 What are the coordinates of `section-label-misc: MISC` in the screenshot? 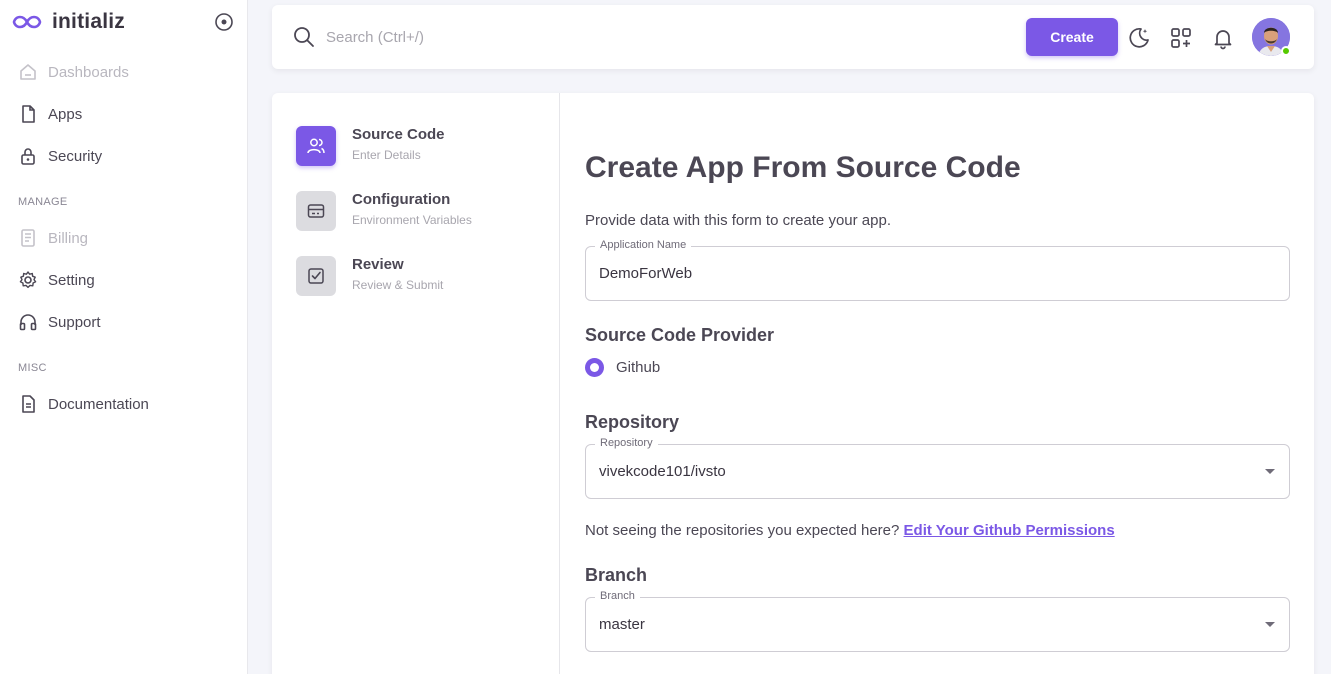 It's located at (32, 368).